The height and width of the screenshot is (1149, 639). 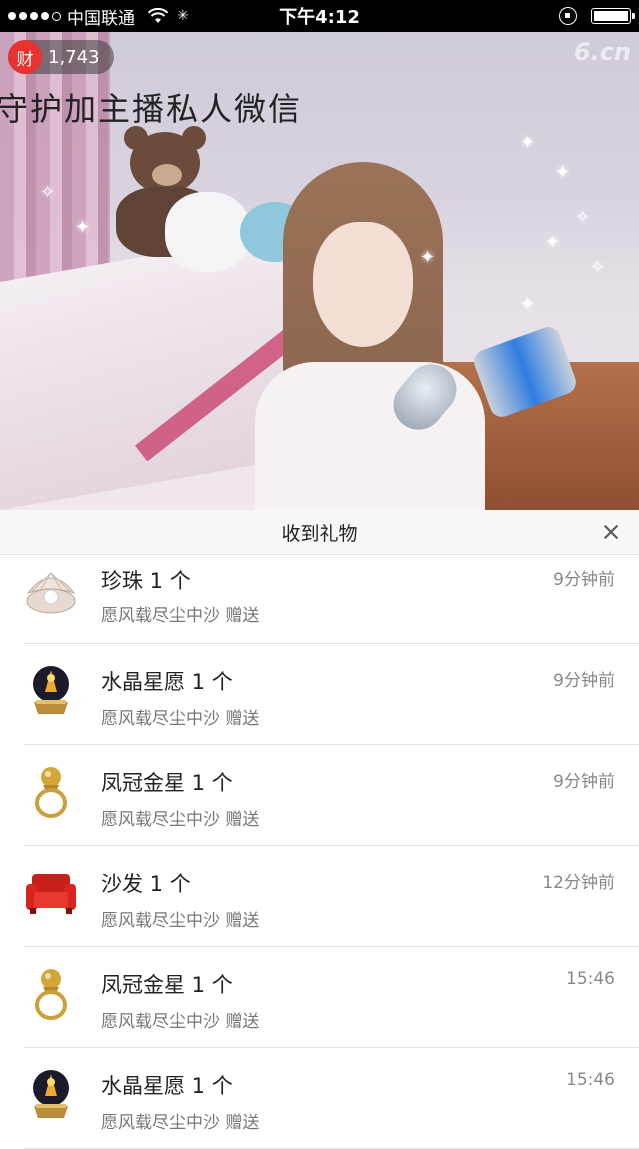 What do you see at coordinates (34, 16) in the screenshot?
I see `signal-strength-icon` at bounding box center [34, 16].